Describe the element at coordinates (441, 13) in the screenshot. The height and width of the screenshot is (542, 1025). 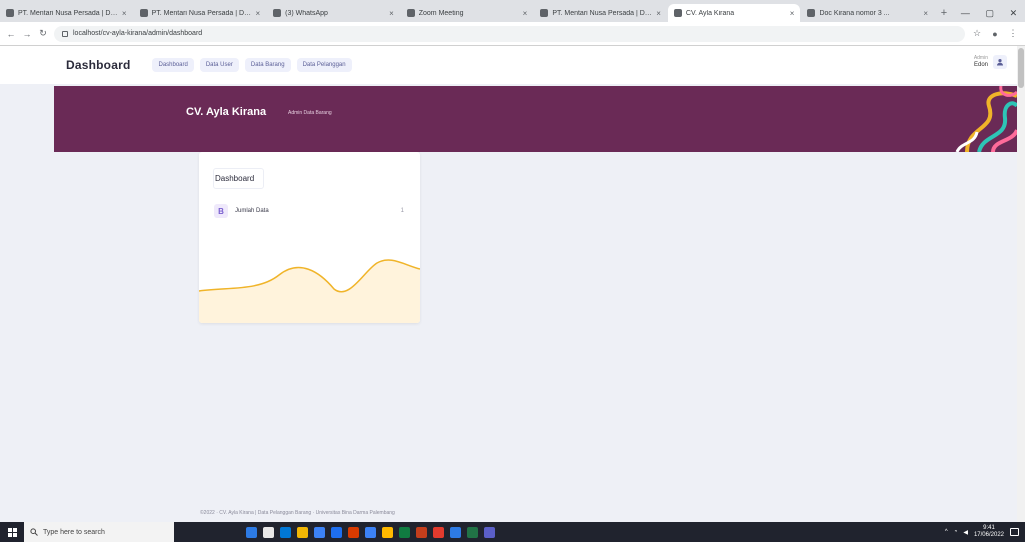
I see `tab-title: Zoom Meeting` at that location.